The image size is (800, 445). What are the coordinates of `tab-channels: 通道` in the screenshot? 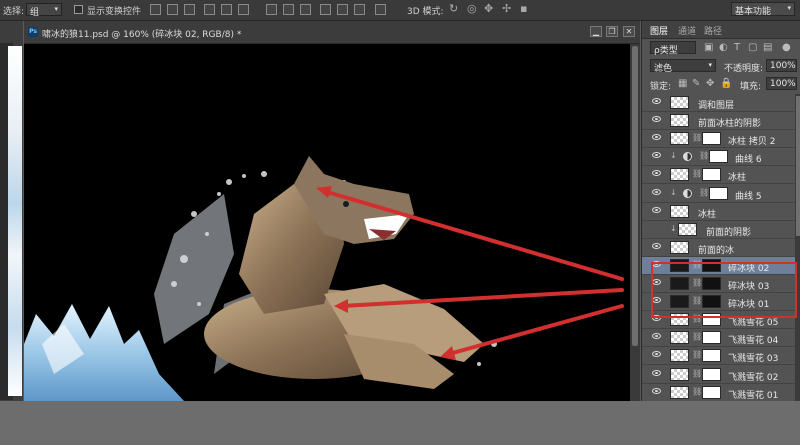 It's located at (687, 30).